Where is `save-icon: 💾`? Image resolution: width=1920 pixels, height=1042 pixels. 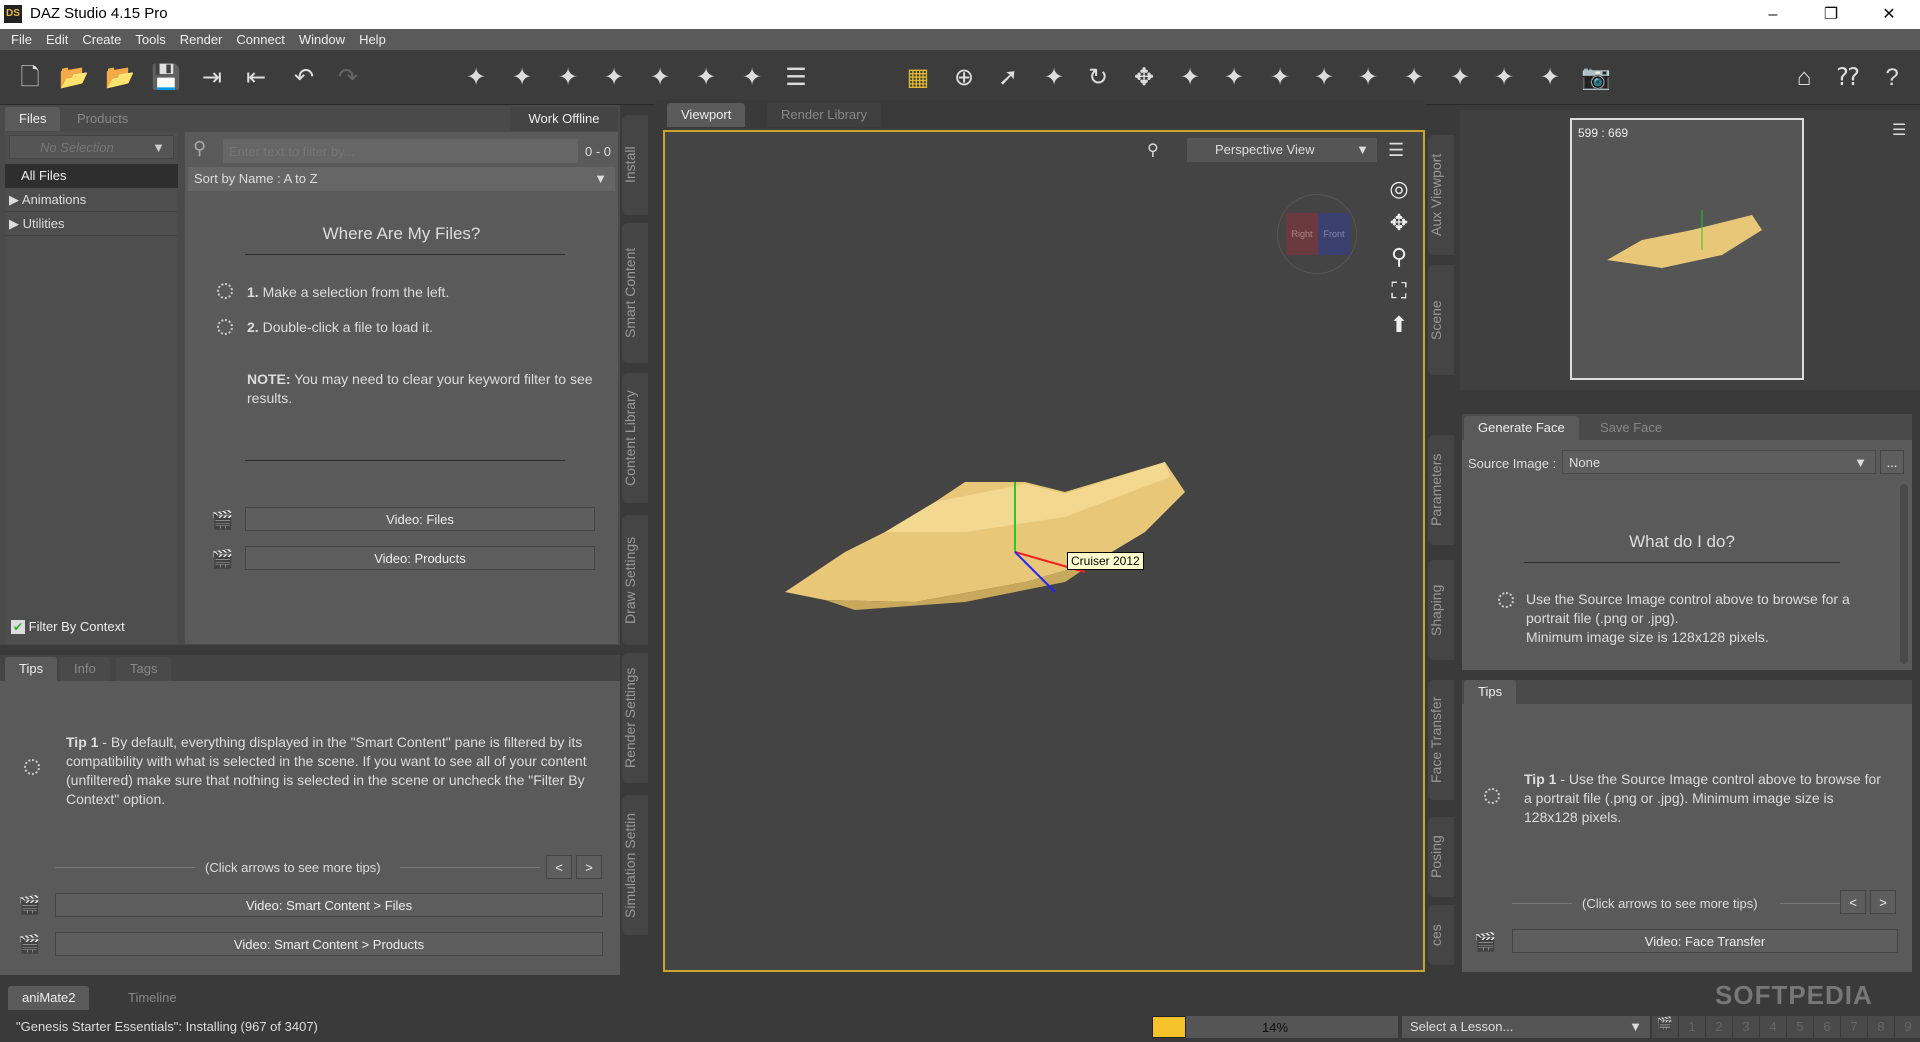
save-icon: 💾 is located at coordinates (166, 78).